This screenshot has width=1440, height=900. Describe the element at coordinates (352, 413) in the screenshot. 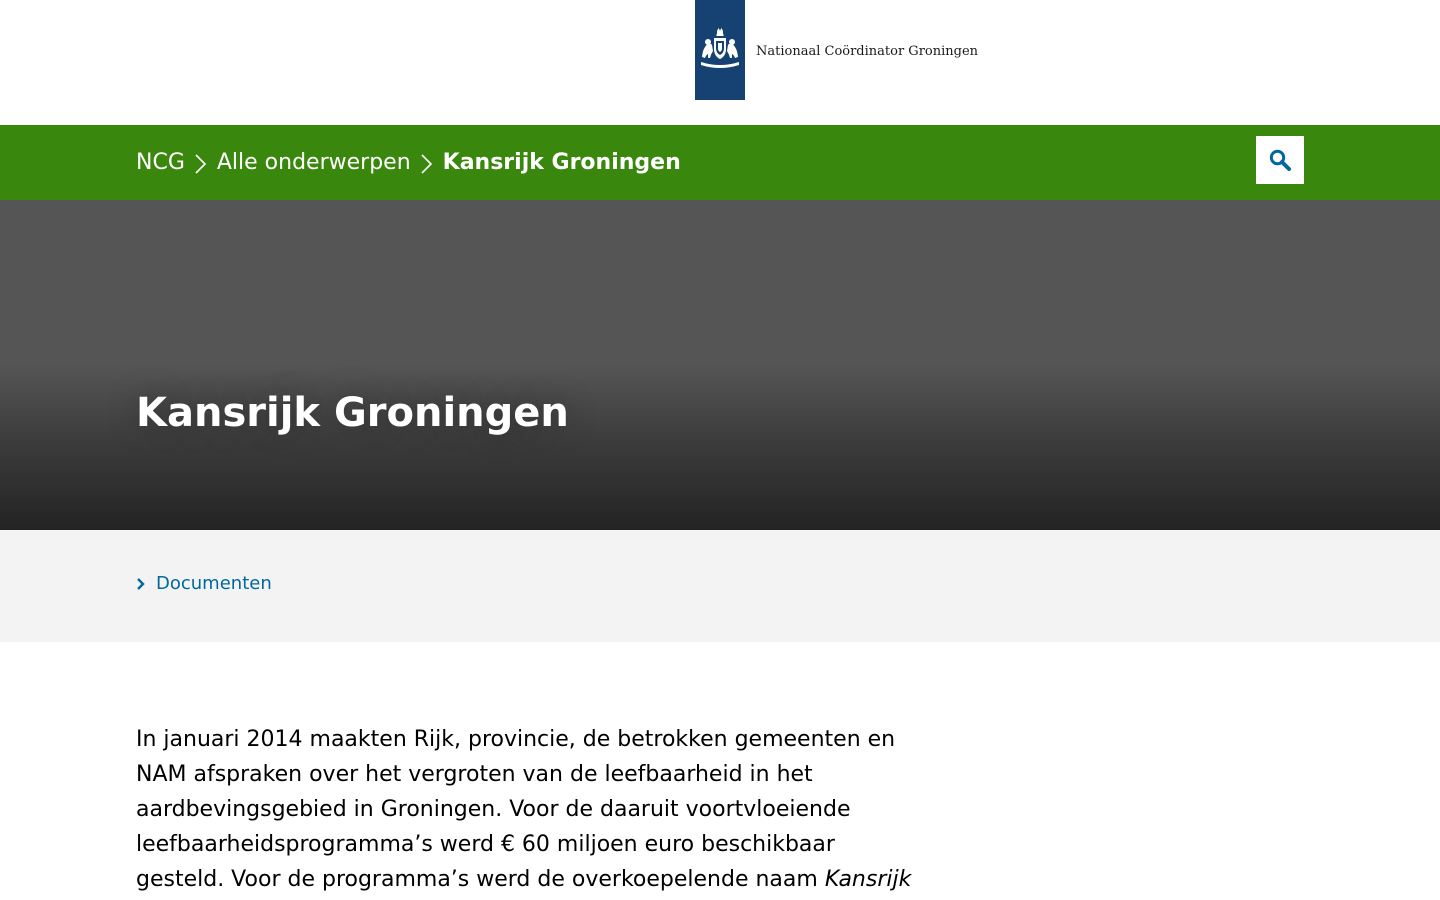

I see `page-title: Kansrijk Groningen` at that location.